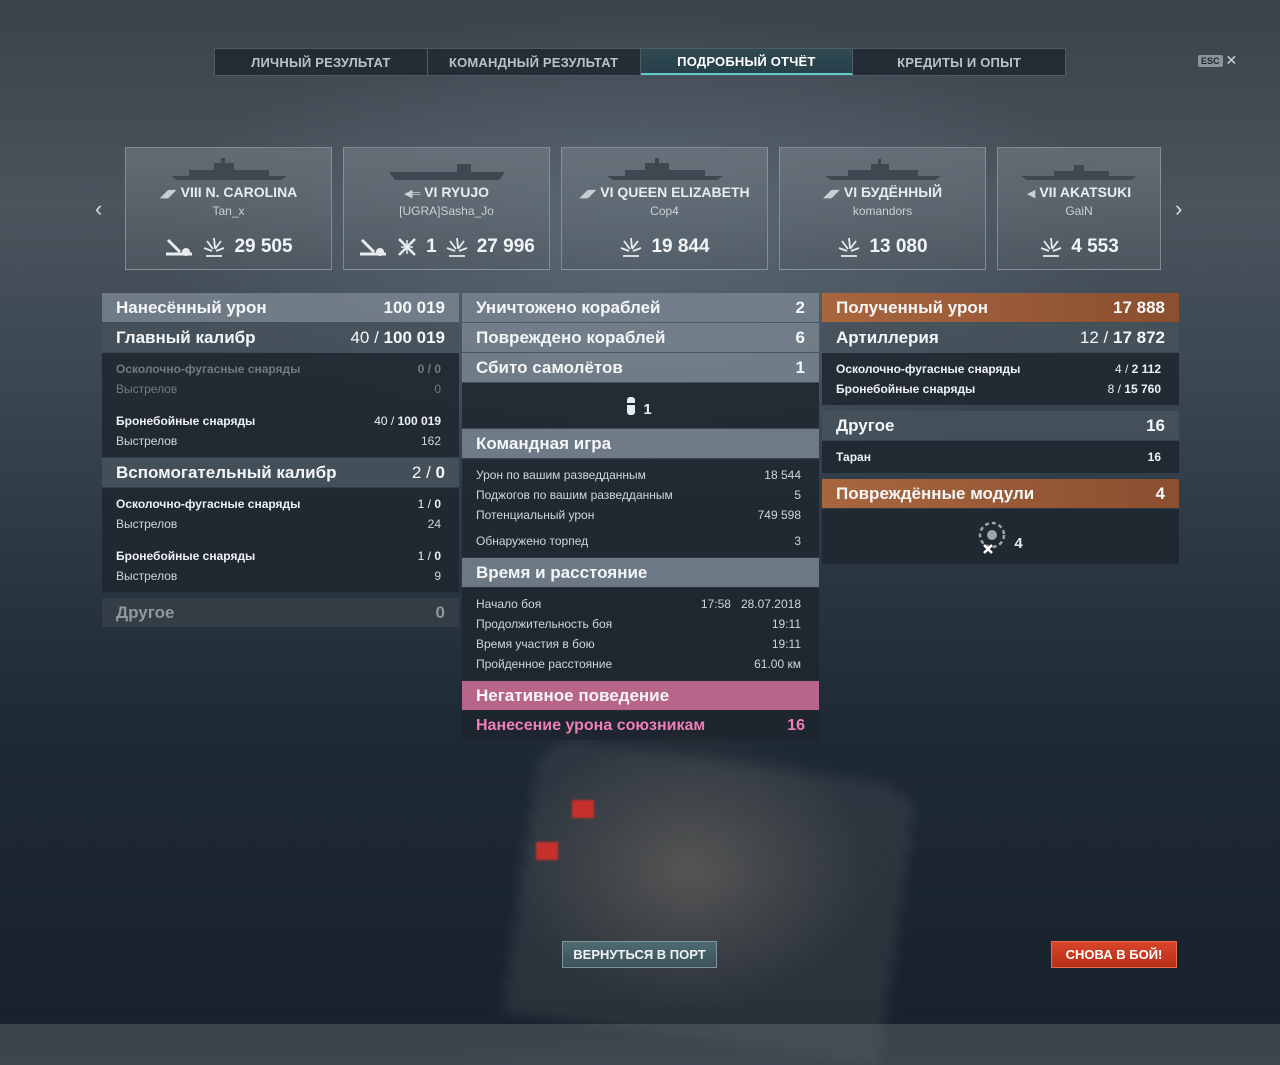  What do you see at coordinates (959, 62) in the screenshot?
I see `tab-credits-xp: КРЕДИТЫ И ОПЫТ` at bounding box center [959, 62].